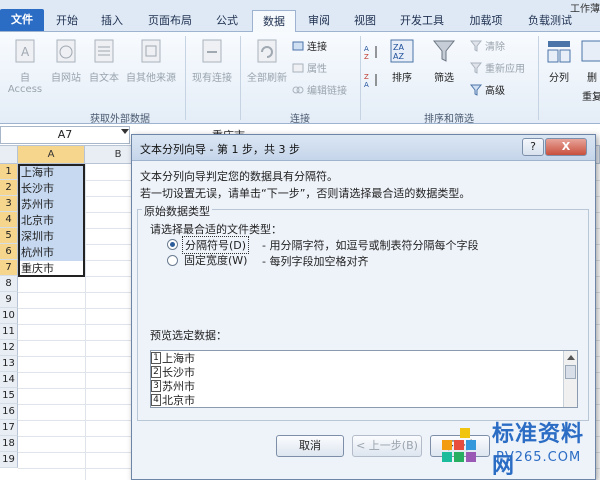  I want to click on sort-descending-button: ZA, so click(373, 80).